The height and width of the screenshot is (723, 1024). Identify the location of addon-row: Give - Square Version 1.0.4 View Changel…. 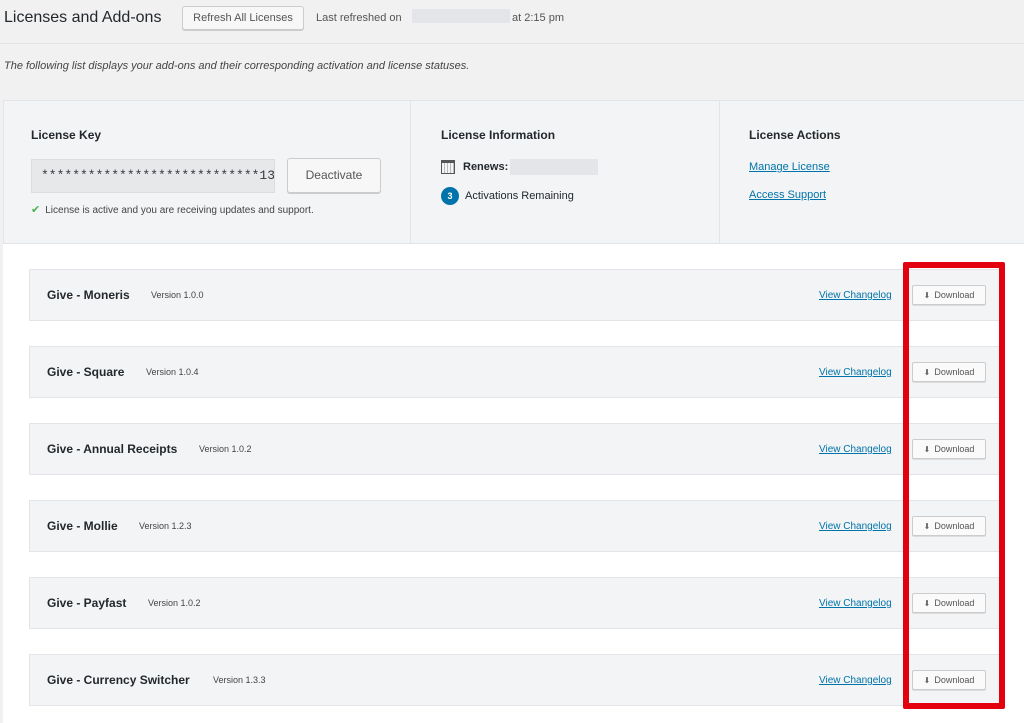
(515, 372).